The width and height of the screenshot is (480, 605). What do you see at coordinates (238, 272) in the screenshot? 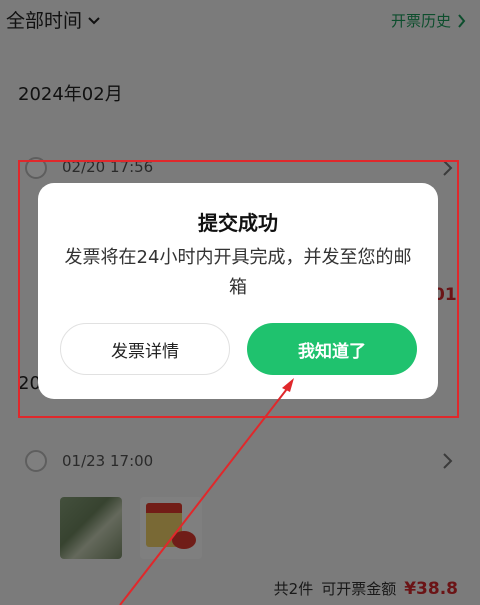
I see `dialog-message: 发票将在24小时内开具完成，并发至您的邮箱` at bounding box center [238, 272].